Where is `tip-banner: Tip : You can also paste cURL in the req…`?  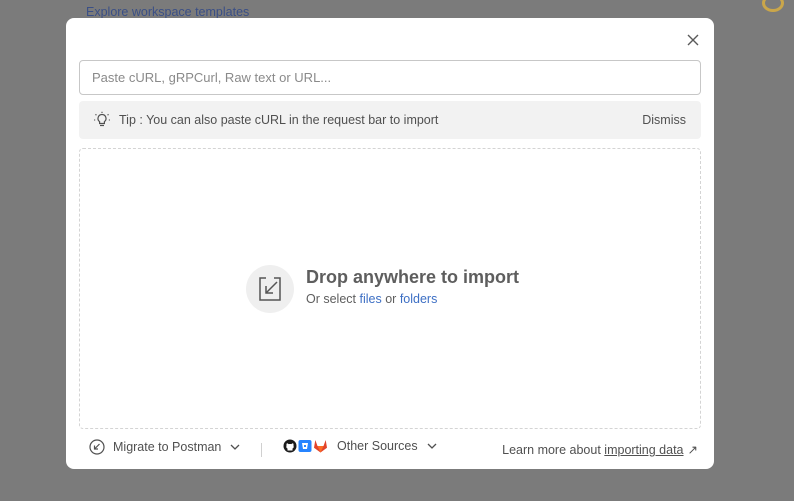
tip-banner: Tip : You can also paste cURL in the req… is located at coordinates (390, 120).